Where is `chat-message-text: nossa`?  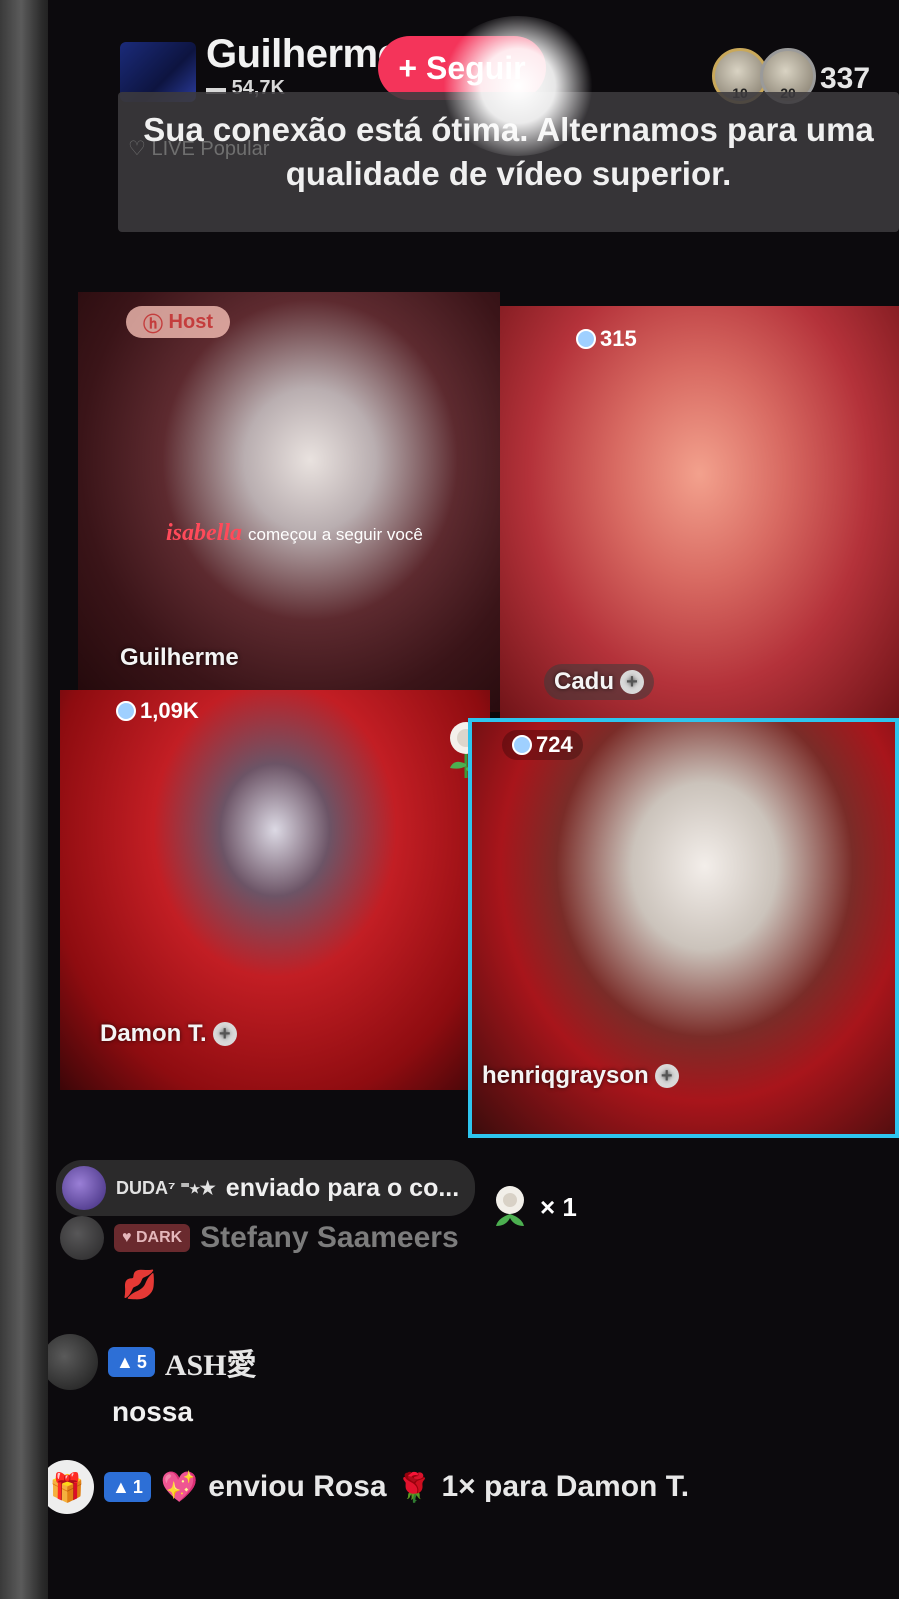 chat-message-text: nossa is located at coordinates (152, 1411).